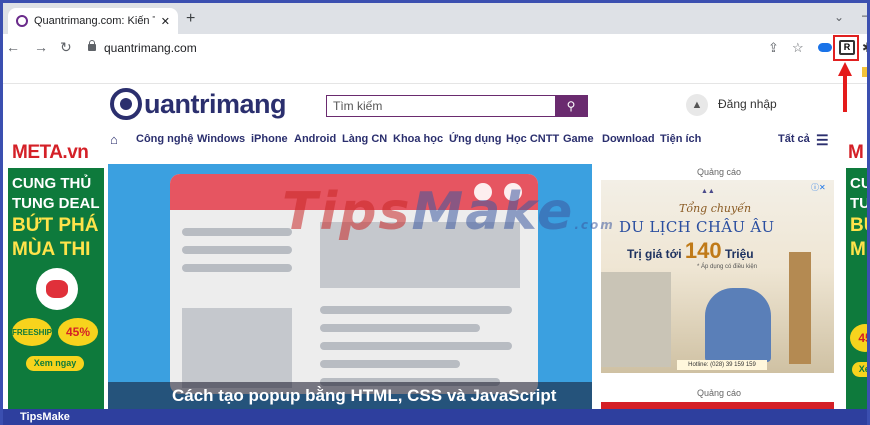 This screenshot has height=425, width=870. What do you see at coordinates (215, 103) in the screenshot?
I see `logo-text: uantrimang` at bounding box center [215, 103].